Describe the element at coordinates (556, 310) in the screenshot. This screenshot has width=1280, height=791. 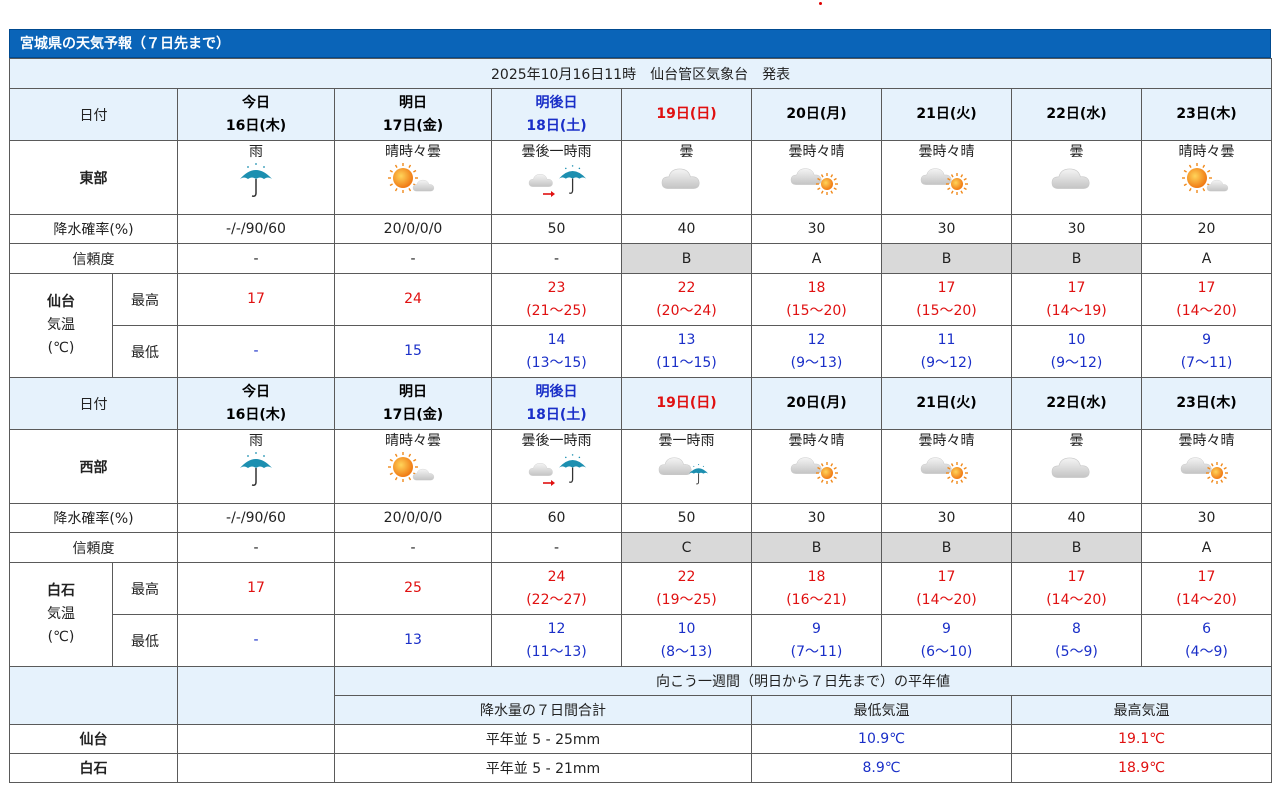
I see `max-temp-range: (21〜25)` at that location.